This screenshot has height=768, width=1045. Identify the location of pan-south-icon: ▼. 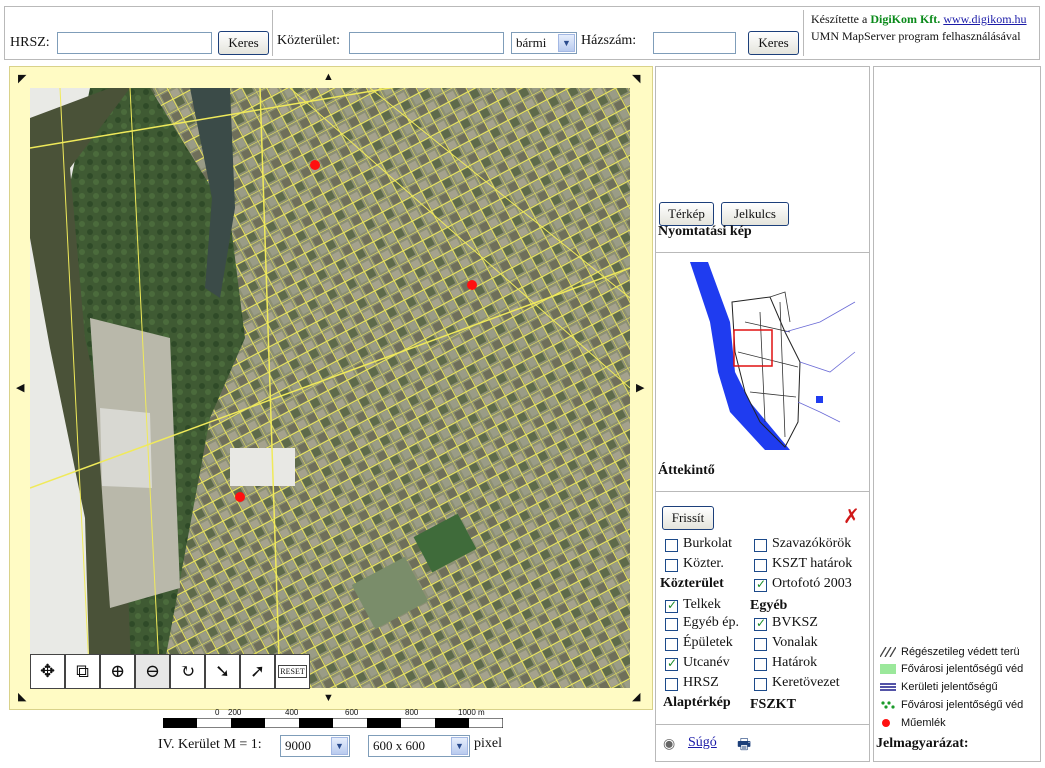
(328, 698).